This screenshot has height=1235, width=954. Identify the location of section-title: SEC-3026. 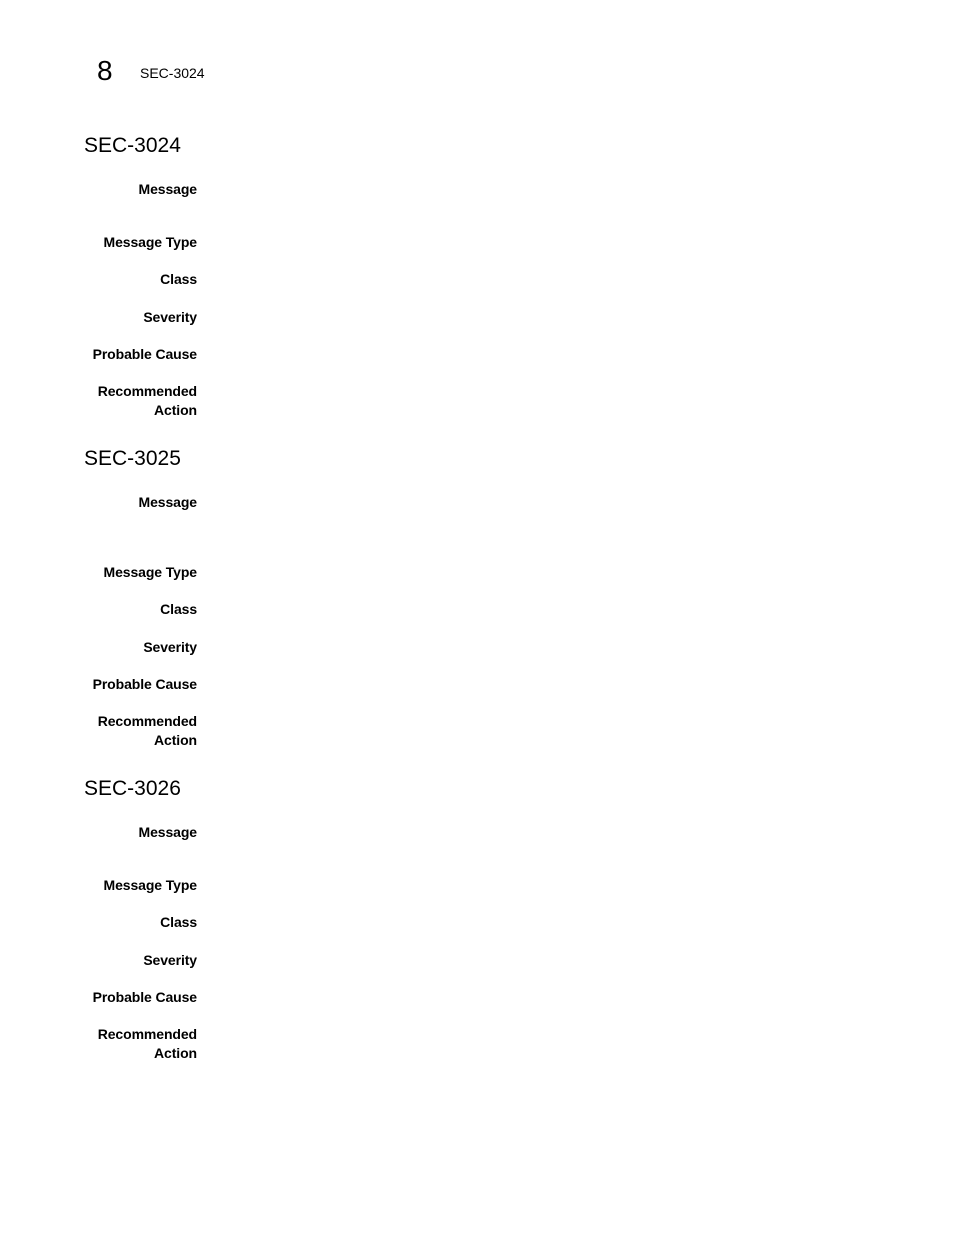
(132, 788).